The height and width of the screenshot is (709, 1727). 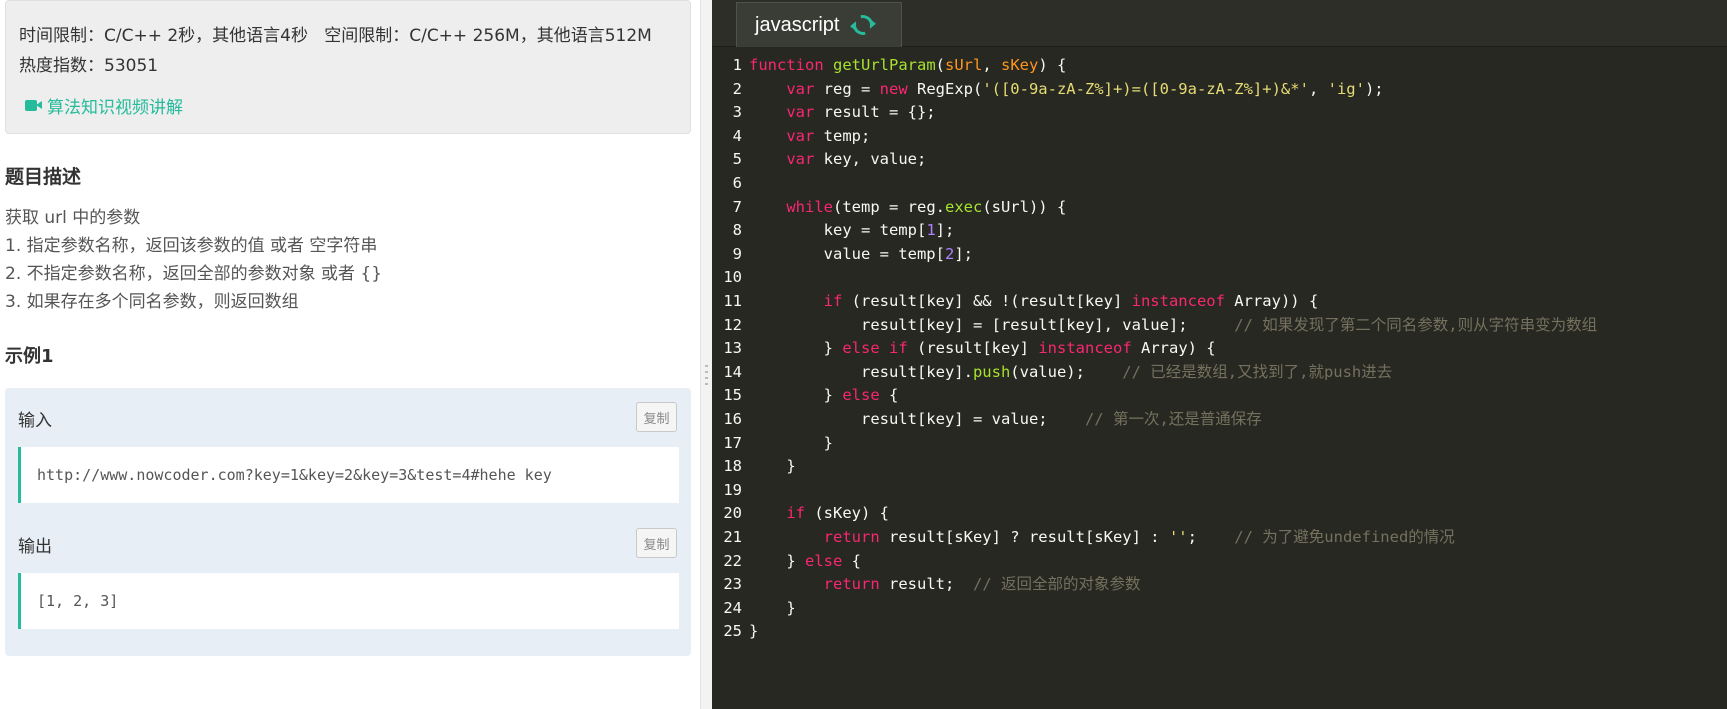 What do you see at coordinates (1219, 419) in the screenshot?
I see `code-line: 16 result[key] = value; // 第一次,还是普通保存` at bounding box center [1219, 419].